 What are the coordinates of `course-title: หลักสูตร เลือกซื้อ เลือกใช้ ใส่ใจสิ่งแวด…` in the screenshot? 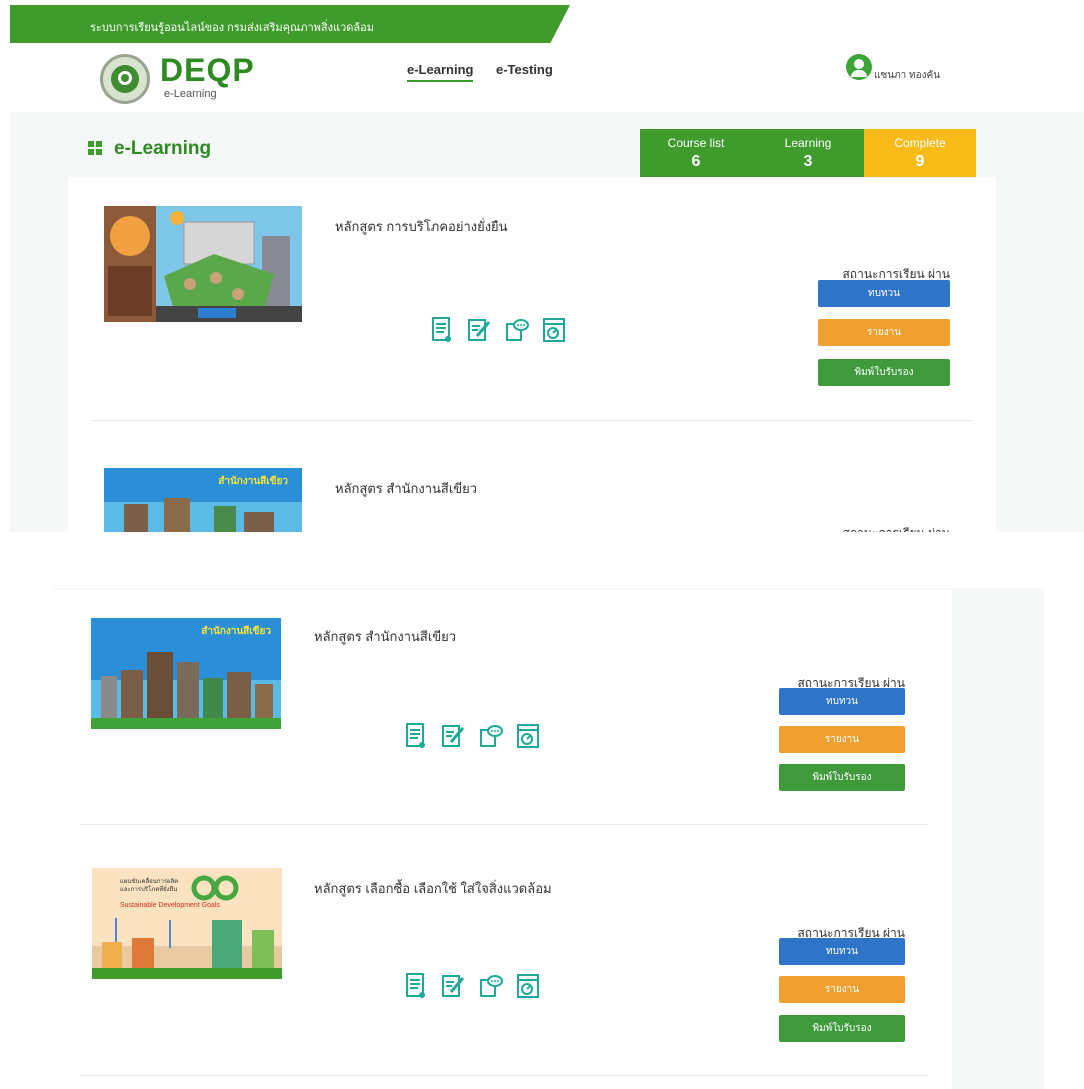 It's located at (433, 888).